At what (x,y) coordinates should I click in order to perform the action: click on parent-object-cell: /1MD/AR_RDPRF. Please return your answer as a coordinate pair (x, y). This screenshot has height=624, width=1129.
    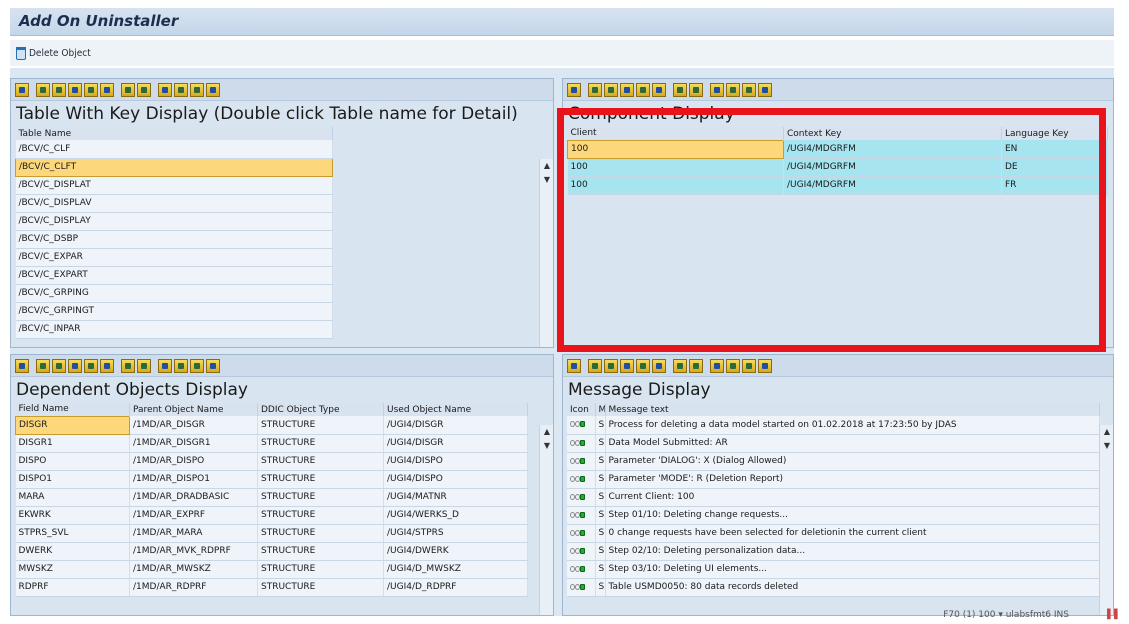
    Looking at the image, I should click on (193, 587).